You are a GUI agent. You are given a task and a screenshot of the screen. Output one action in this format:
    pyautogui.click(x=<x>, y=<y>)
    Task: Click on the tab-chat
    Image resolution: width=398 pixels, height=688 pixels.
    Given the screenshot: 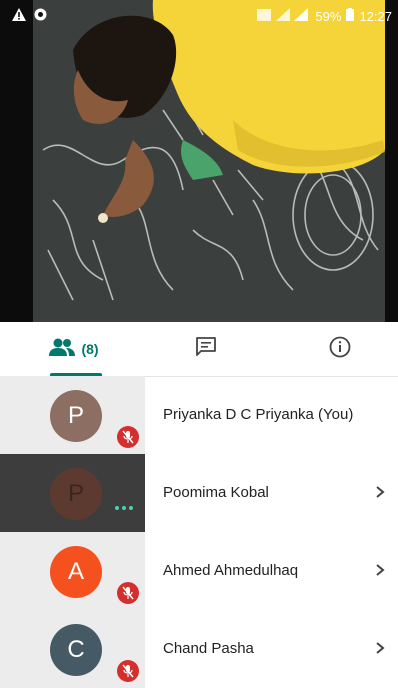 What is the action you would take?
    pyautogui.click(x=206, y=349)
    